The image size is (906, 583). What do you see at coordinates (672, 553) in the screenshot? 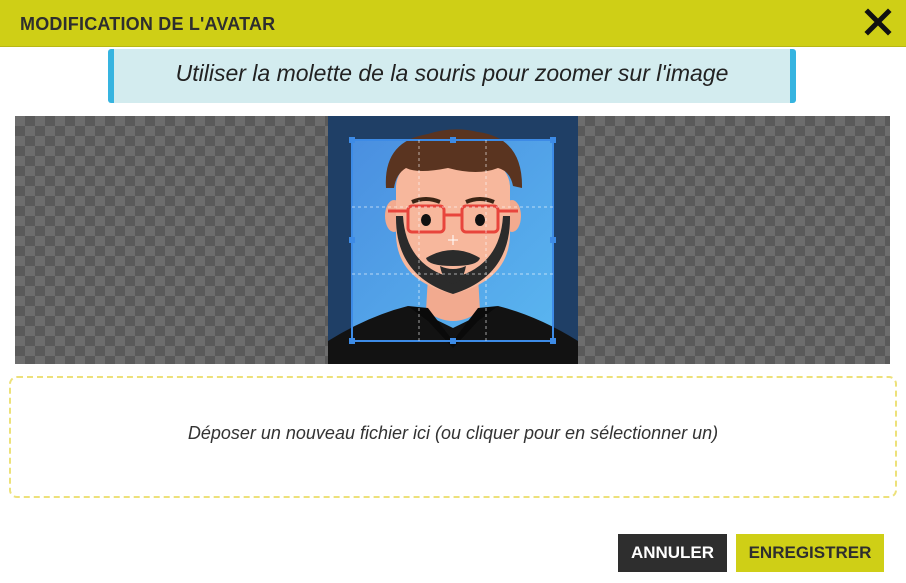
I see `cancel-button: ANNULER` at bounding box center [672, 553].